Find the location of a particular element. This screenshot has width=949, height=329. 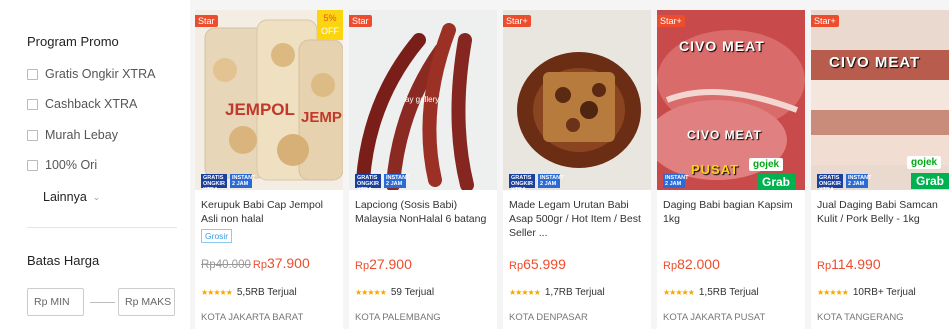

filter-gratis-ongkir: Gratis Ongkir XTRA is located at coordinates (91, 74).